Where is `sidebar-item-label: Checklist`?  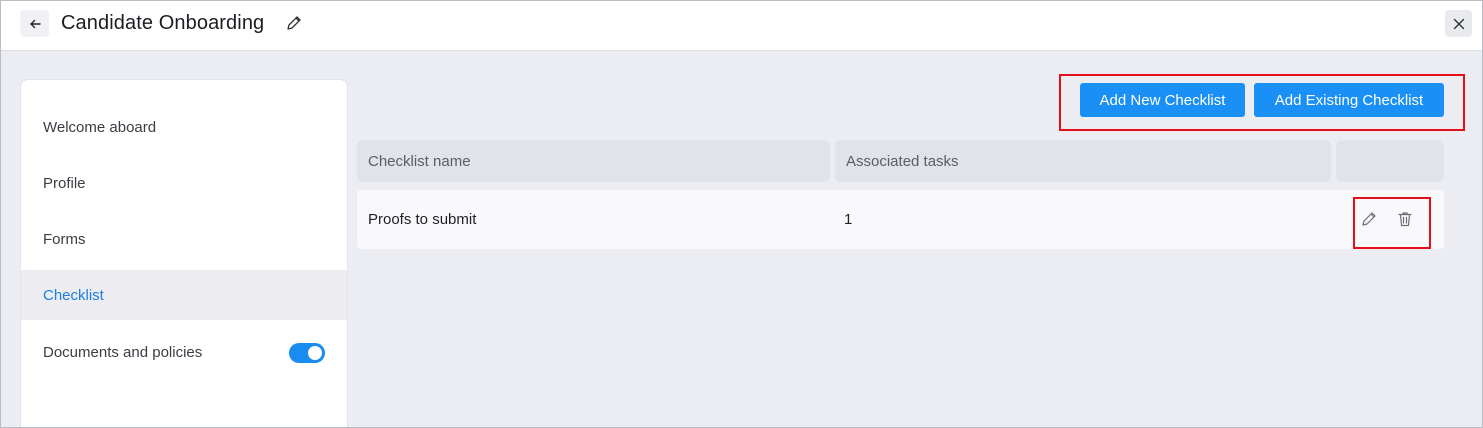
sidebar-item-label: Checklist is located at coordinates (73, 295).